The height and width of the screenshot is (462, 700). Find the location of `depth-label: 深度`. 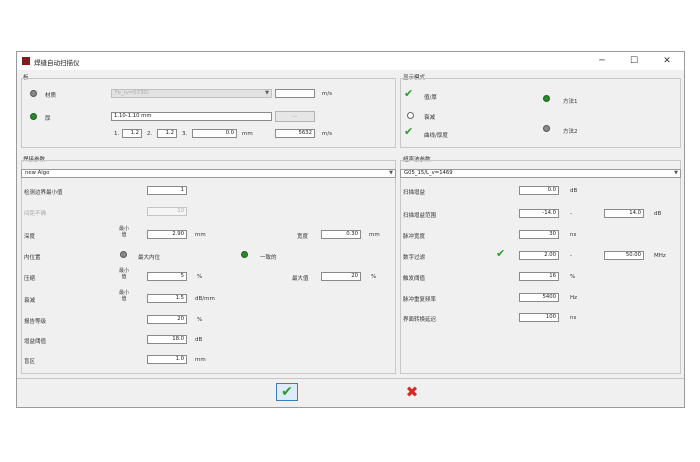

depth-label: 深度 is located at coordinates (30, 237).